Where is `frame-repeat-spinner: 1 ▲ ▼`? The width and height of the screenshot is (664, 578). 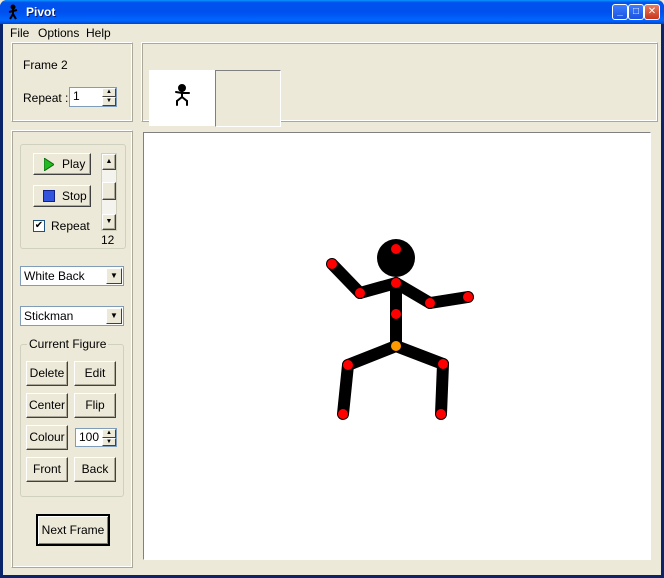
frame-repeat-spinner: 1 ▲ ▼ is located at coordinates (93, 97).